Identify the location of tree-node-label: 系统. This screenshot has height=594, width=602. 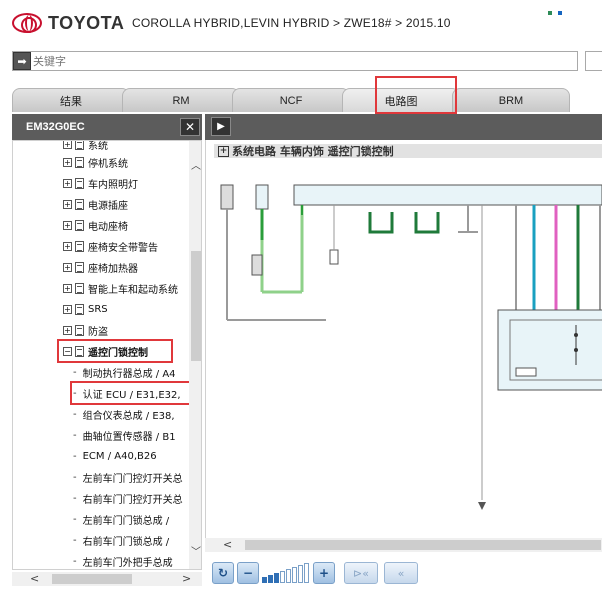
(98, 146).